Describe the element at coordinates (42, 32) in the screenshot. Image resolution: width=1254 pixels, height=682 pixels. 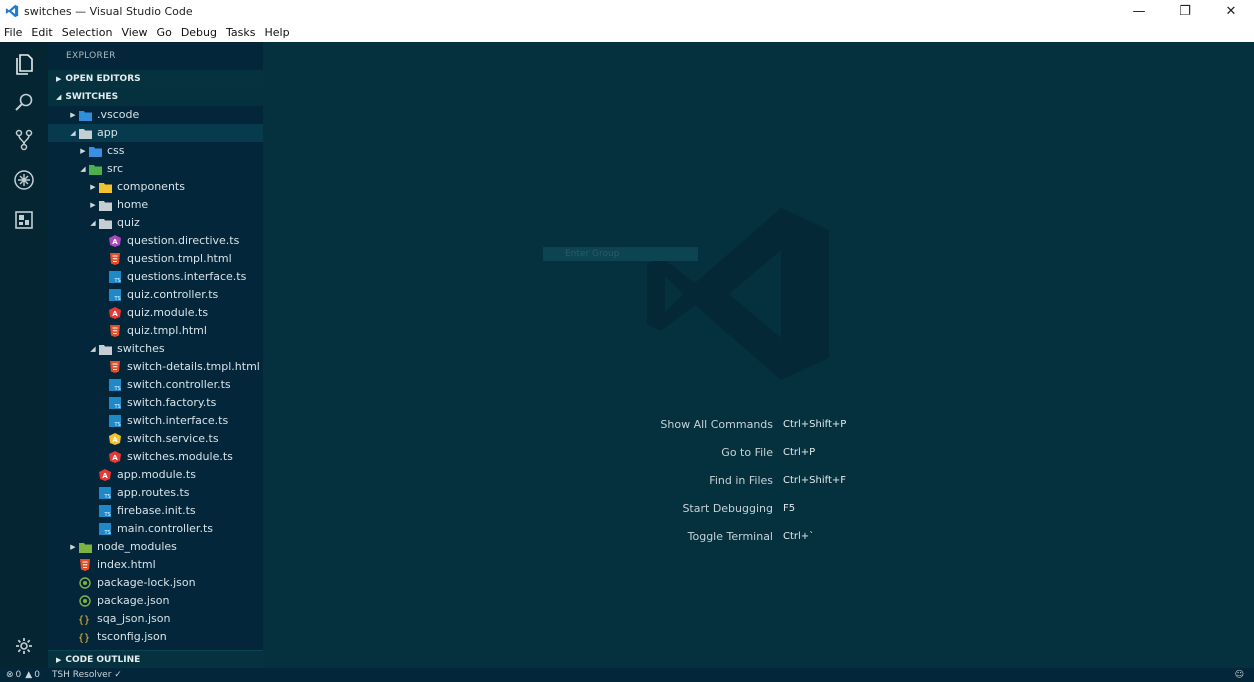
I see `menu-edit: Edit` at that location.